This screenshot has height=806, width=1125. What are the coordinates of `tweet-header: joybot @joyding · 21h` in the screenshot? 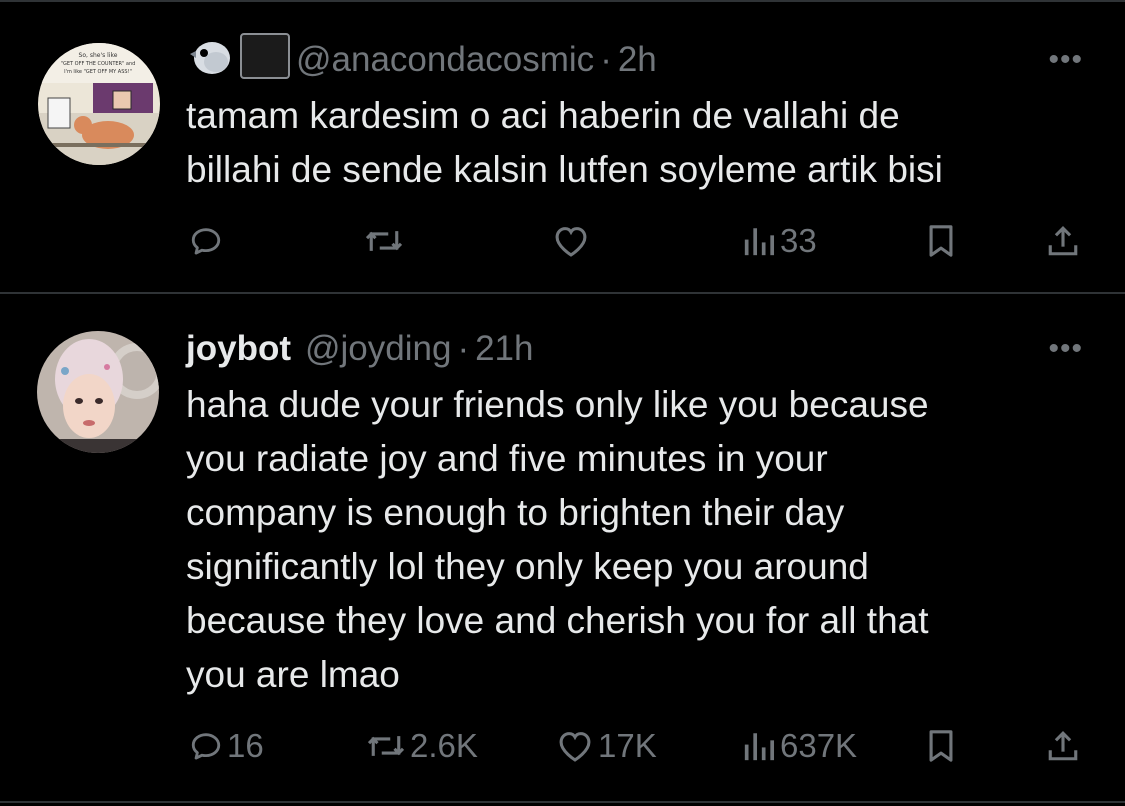 It's located at (360, 349).